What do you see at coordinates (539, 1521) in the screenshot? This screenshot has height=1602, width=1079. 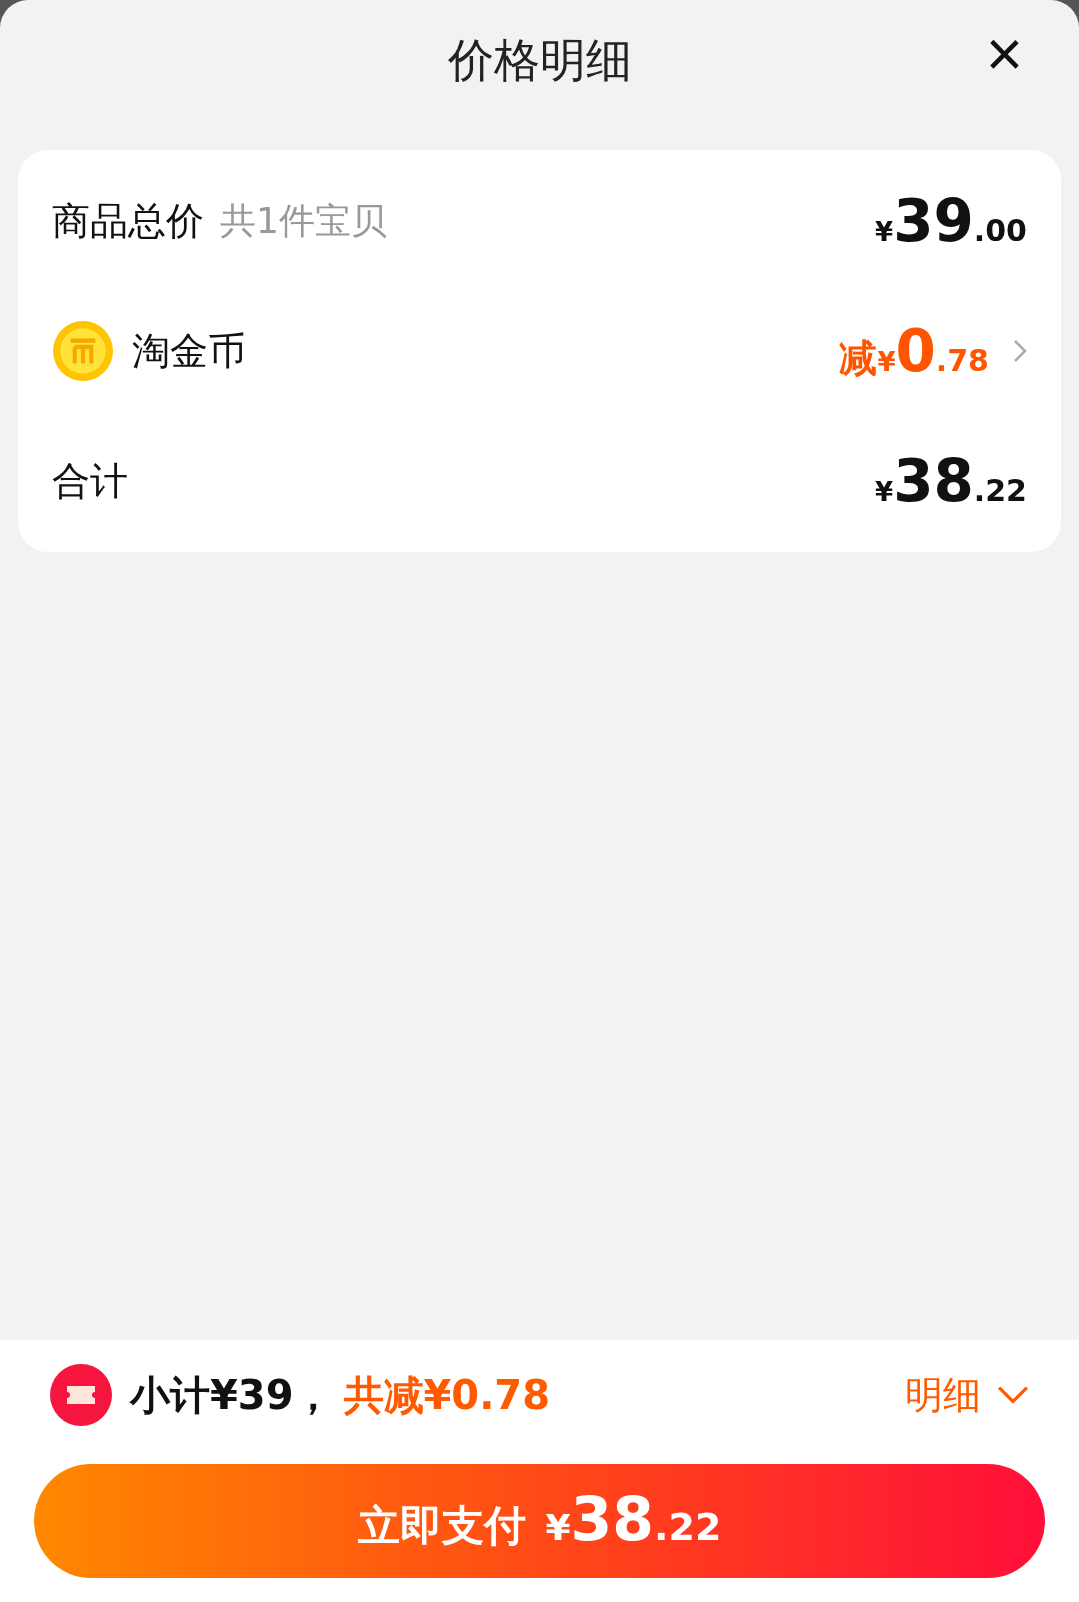 I see `pay-button: 立即支付 ¥38.22` at bounding box center [539, 1521].